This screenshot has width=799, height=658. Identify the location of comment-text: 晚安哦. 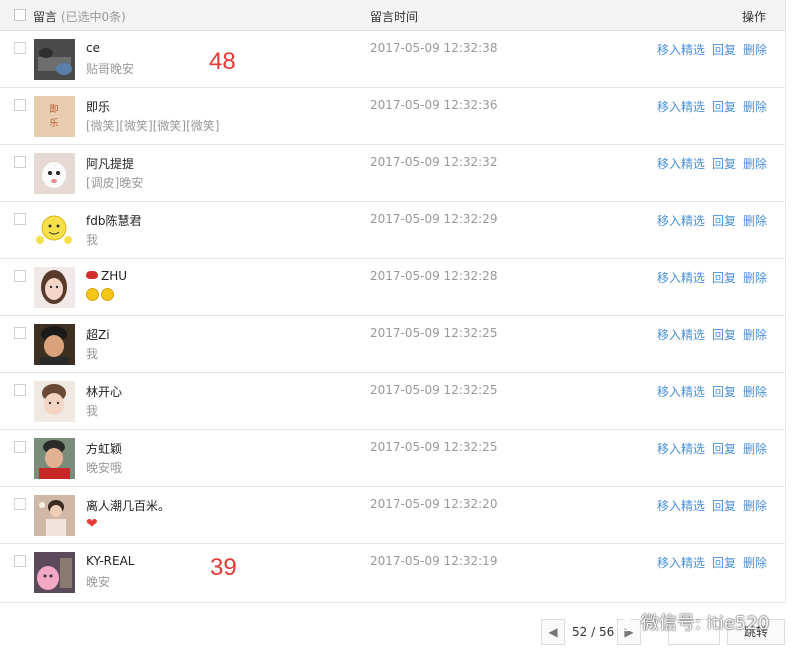
(104, 468).